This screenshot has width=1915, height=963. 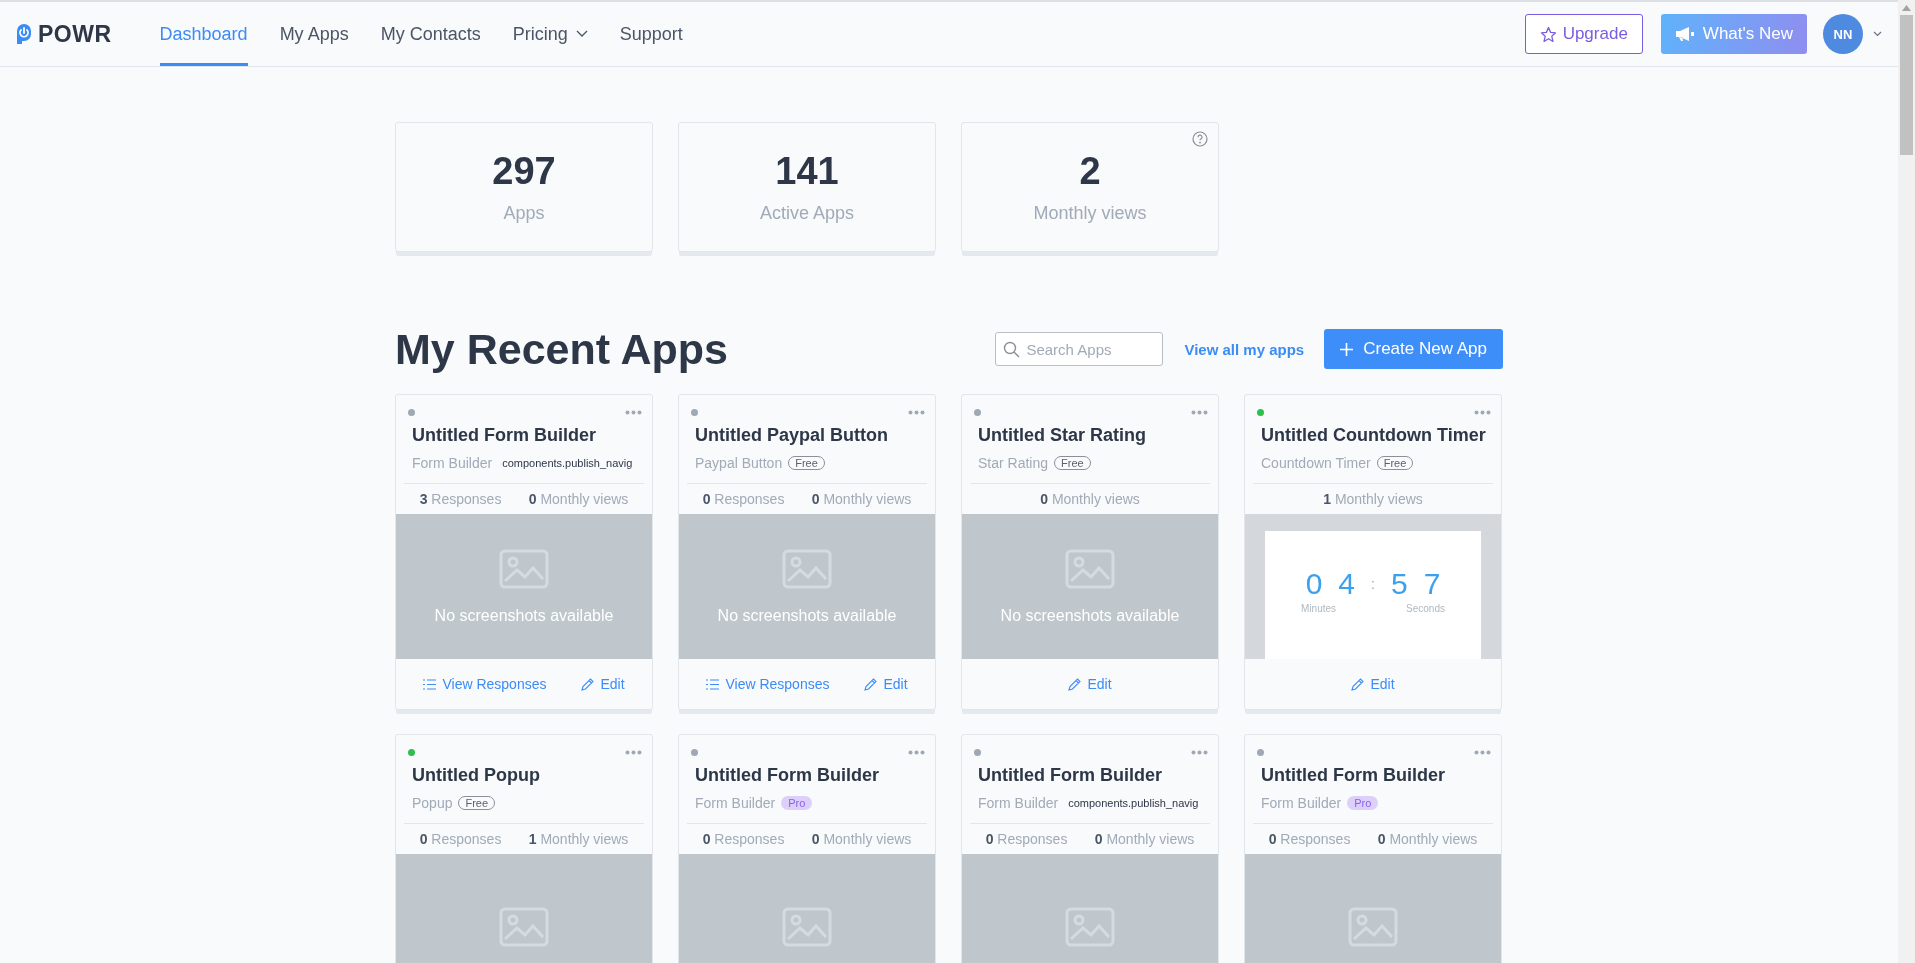 I want to click on logo-icon, so click(x=24, y=34).